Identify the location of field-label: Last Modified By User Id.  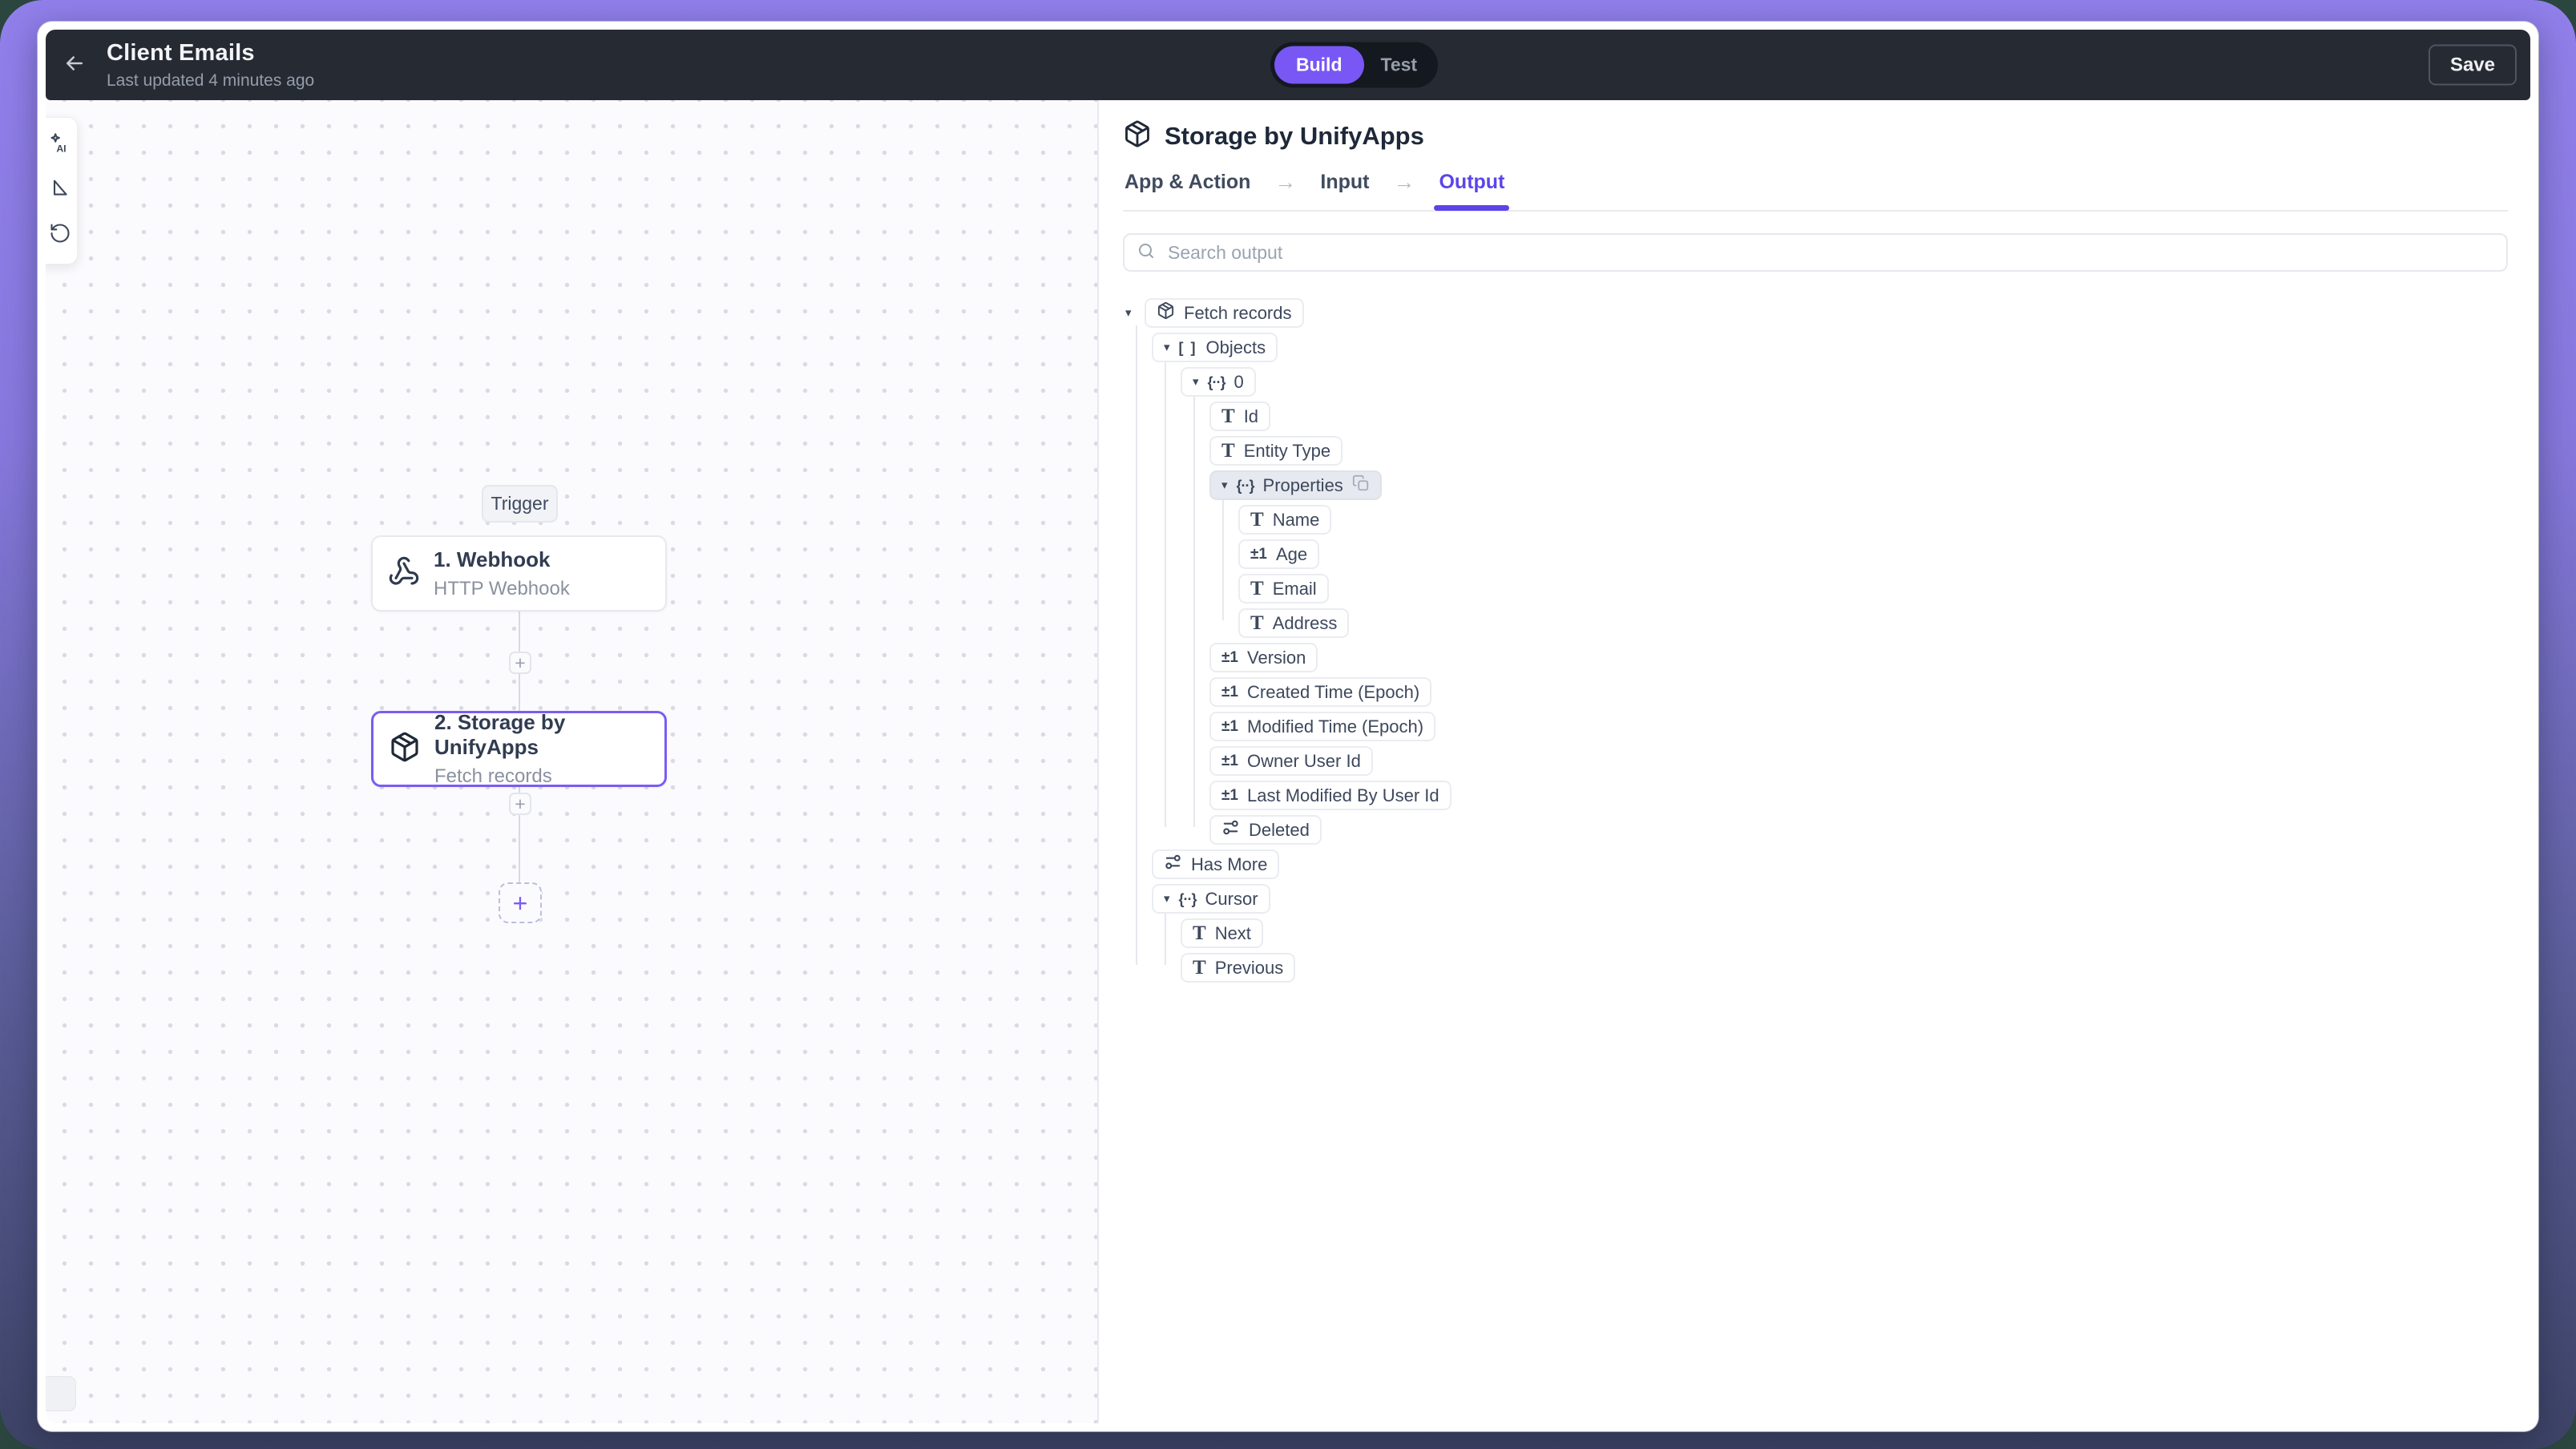
(1343, 795).